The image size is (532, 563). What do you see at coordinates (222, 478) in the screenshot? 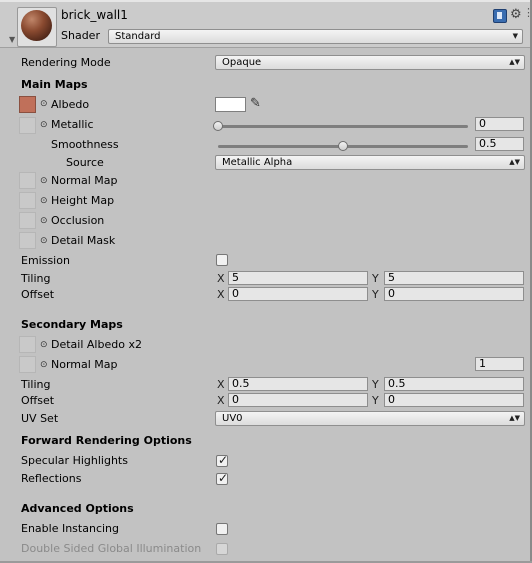
I see `reflections-checkbox` at bounding box center [222, 478].